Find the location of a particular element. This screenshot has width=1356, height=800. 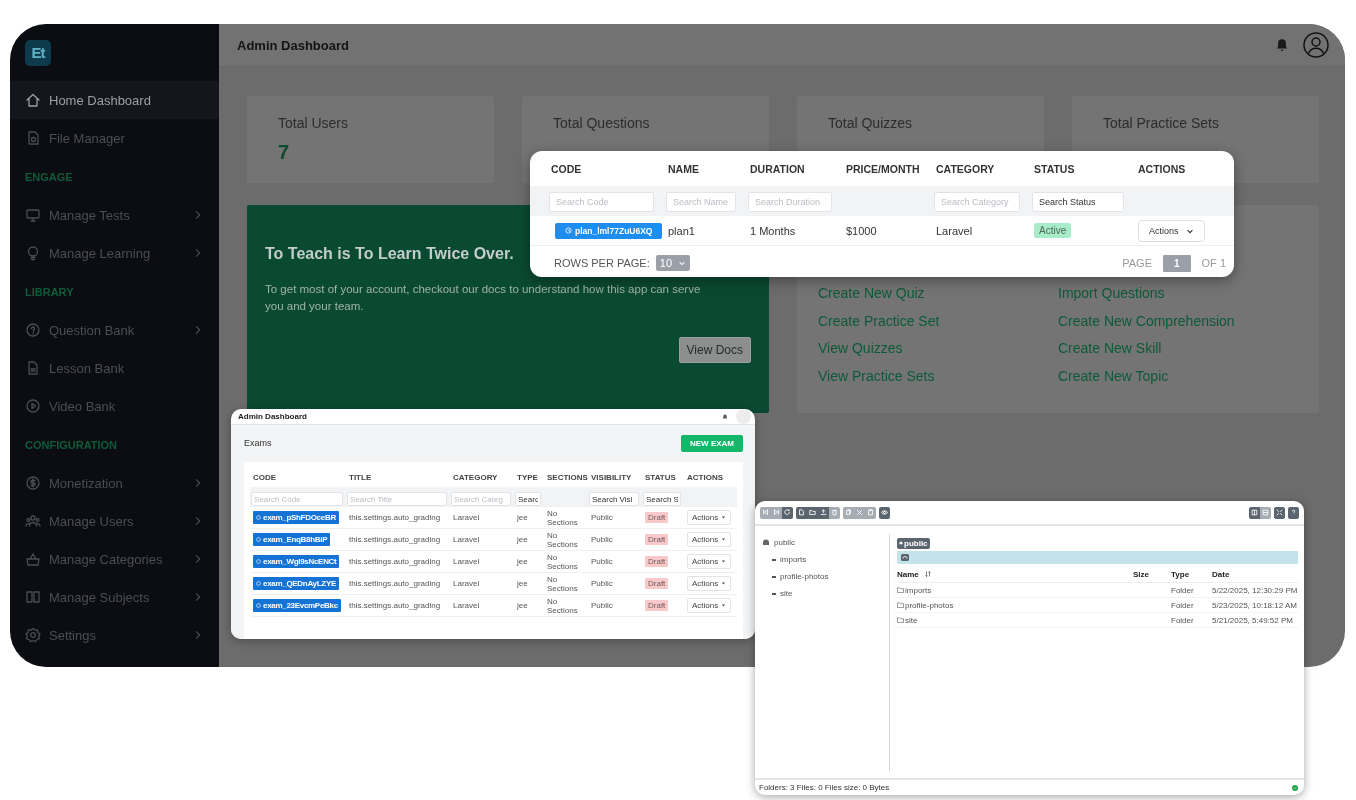

column-header: DURATION is located at coordinates (777, 168).